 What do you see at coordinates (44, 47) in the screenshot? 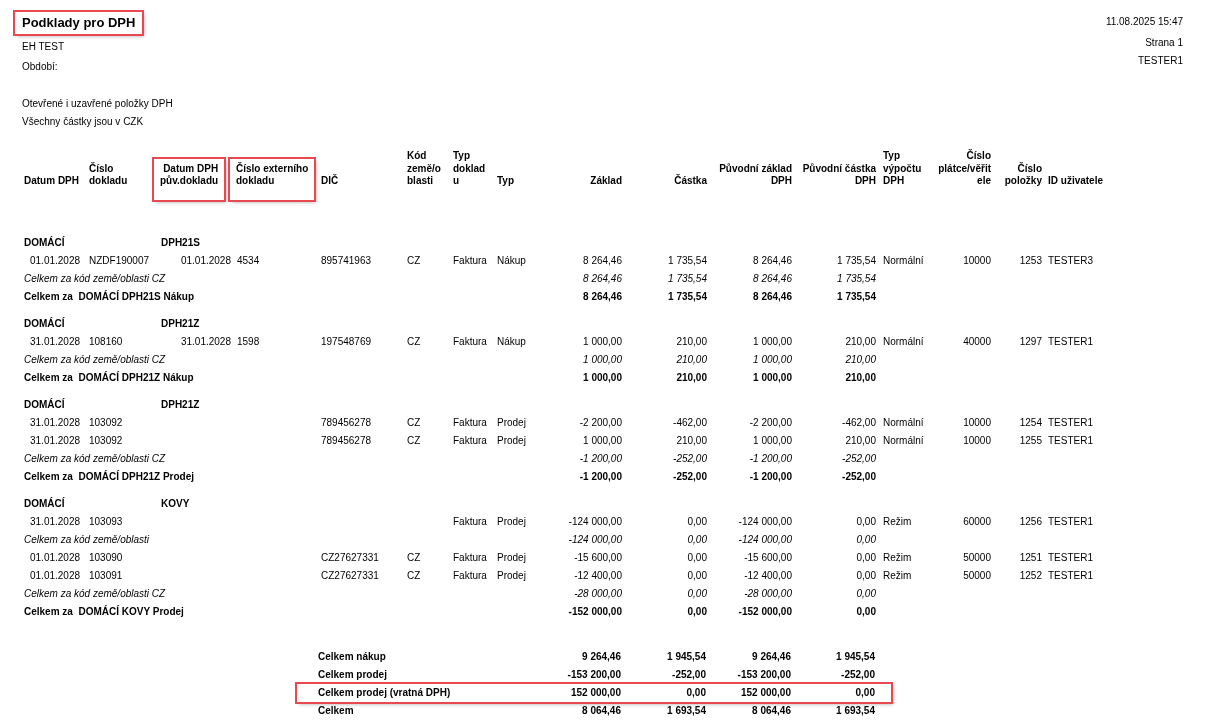
I see `company-name: EH TEST` at bounding box center [44, 47].